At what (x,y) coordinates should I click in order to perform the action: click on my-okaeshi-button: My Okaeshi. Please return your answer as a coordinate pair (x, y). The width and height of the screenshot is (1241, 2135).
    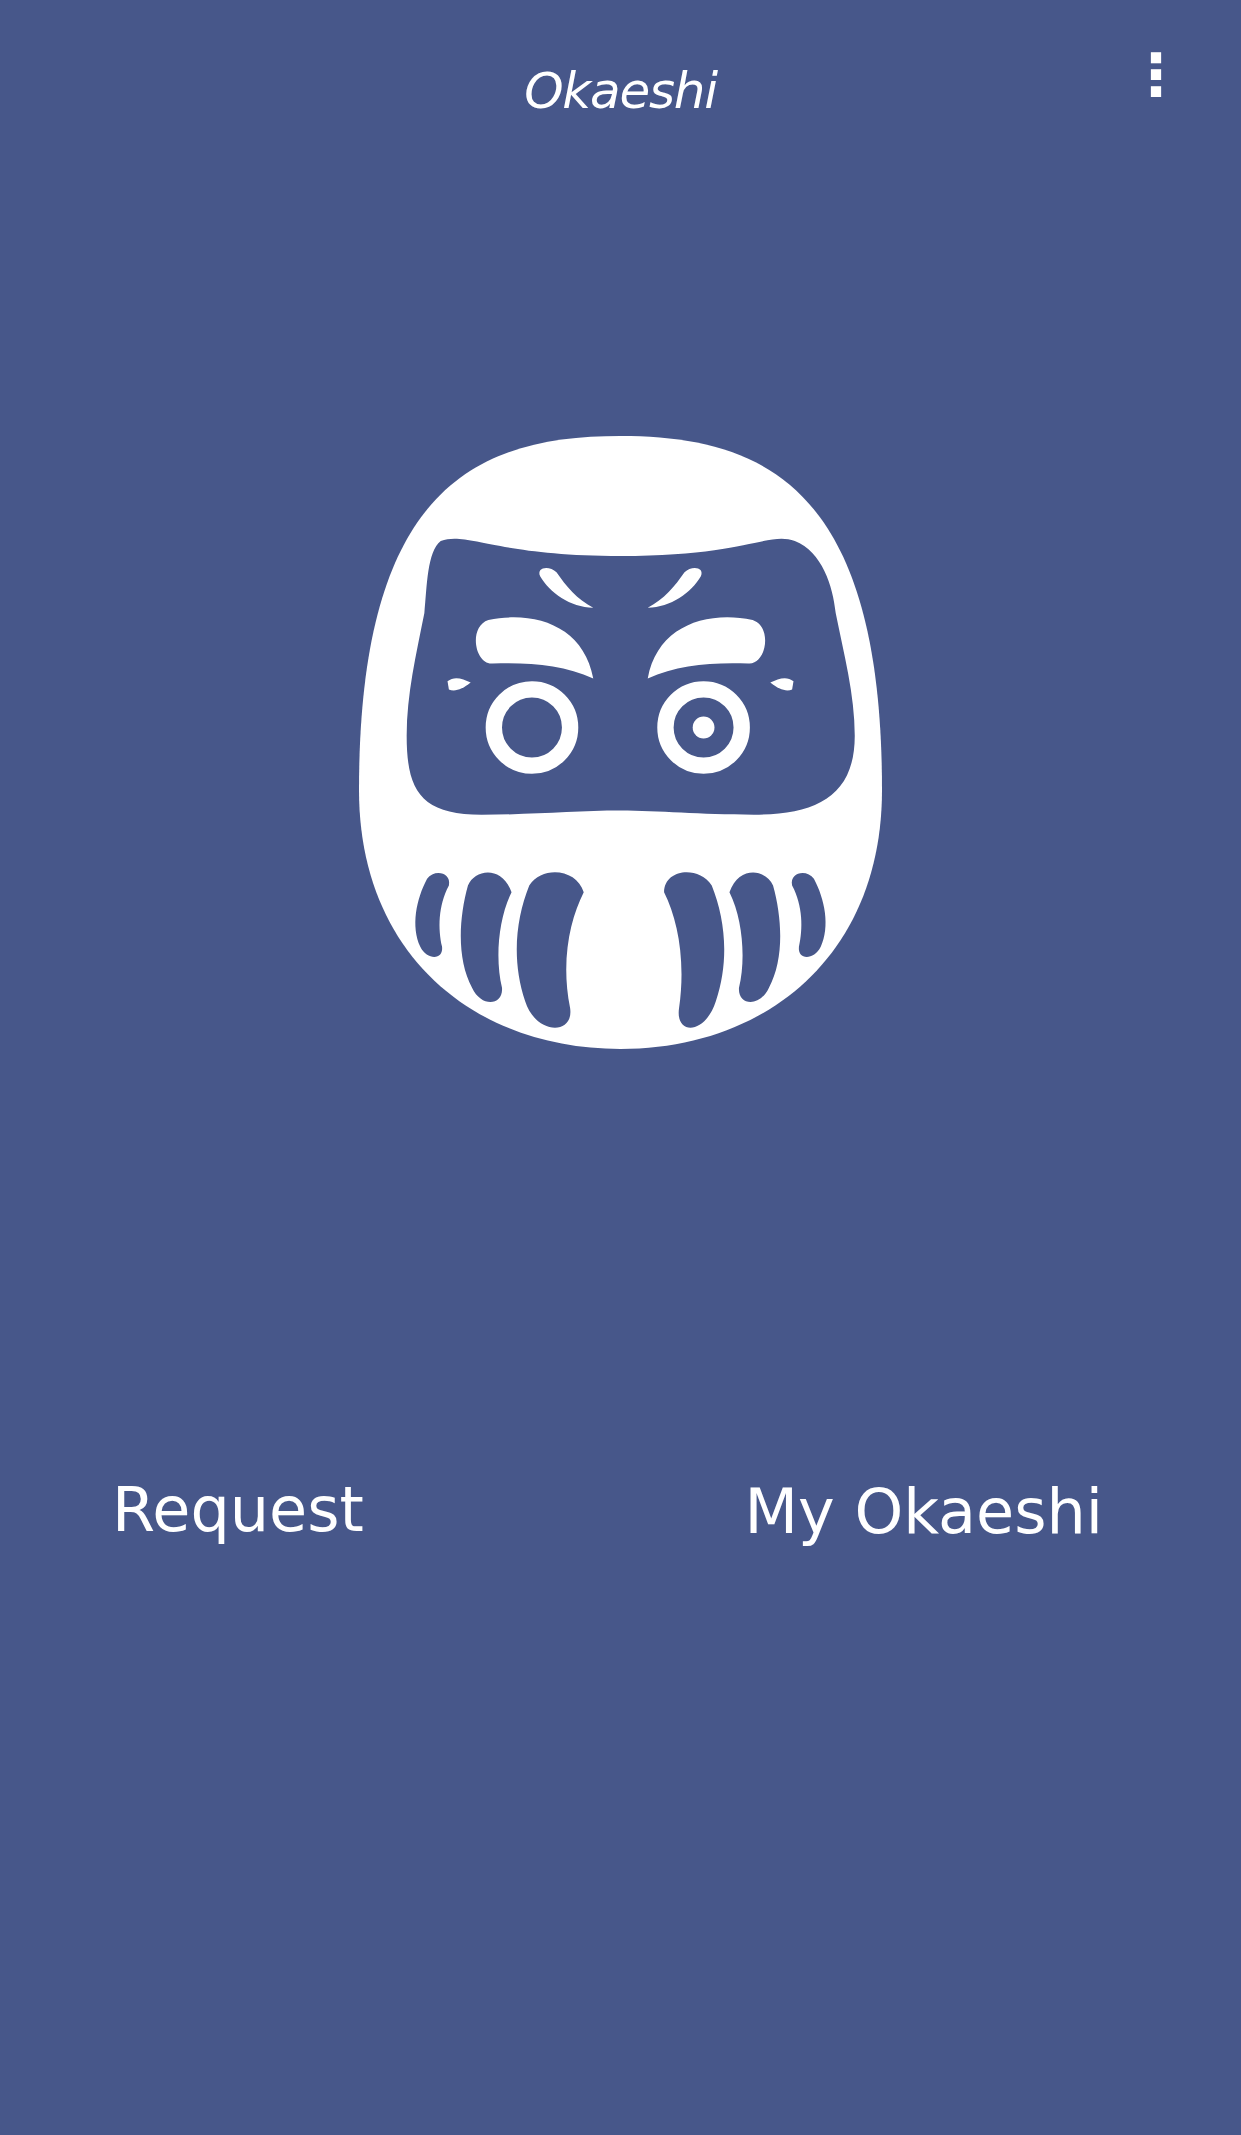
    Looking at the image, I should click on (923, 1511).